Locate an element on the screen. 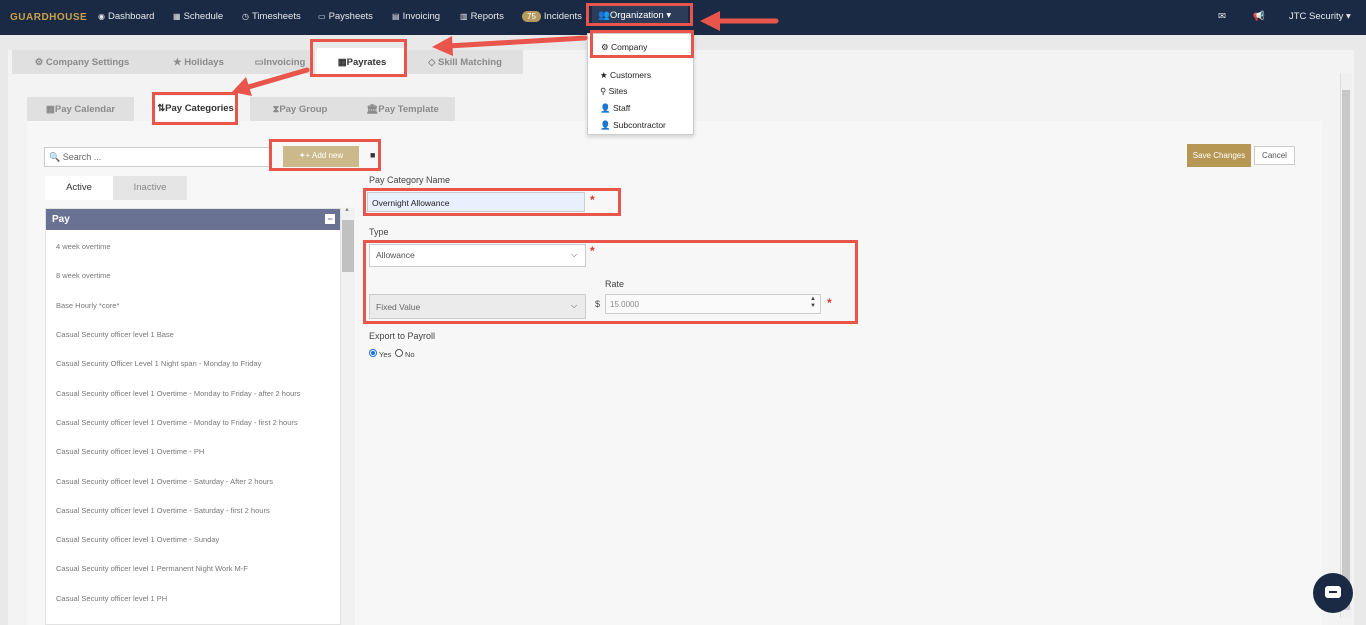 This screenshot has width=1366, height=625. chat-button is located at coordinates (1333, 593).